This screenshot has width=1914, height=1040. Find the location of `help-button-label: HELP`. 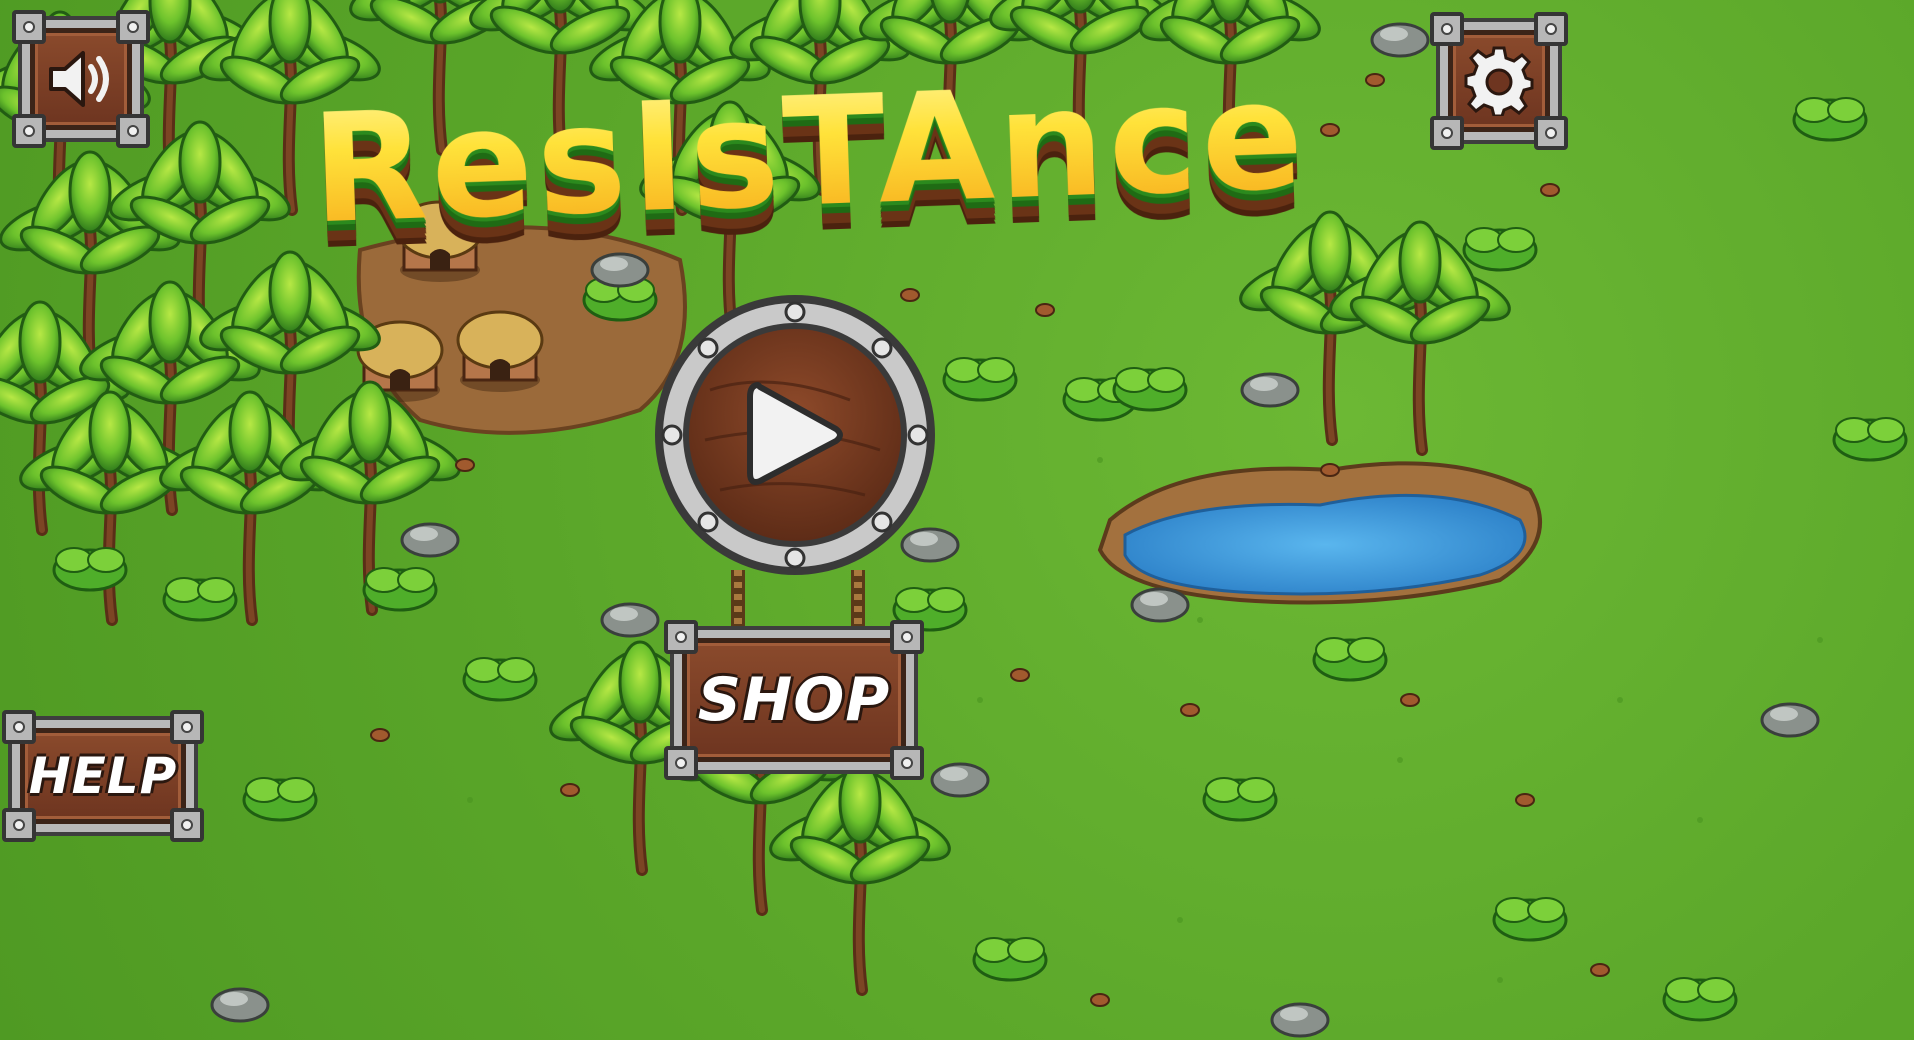

help-button-label: HELP is located at coordinates (103, 776).